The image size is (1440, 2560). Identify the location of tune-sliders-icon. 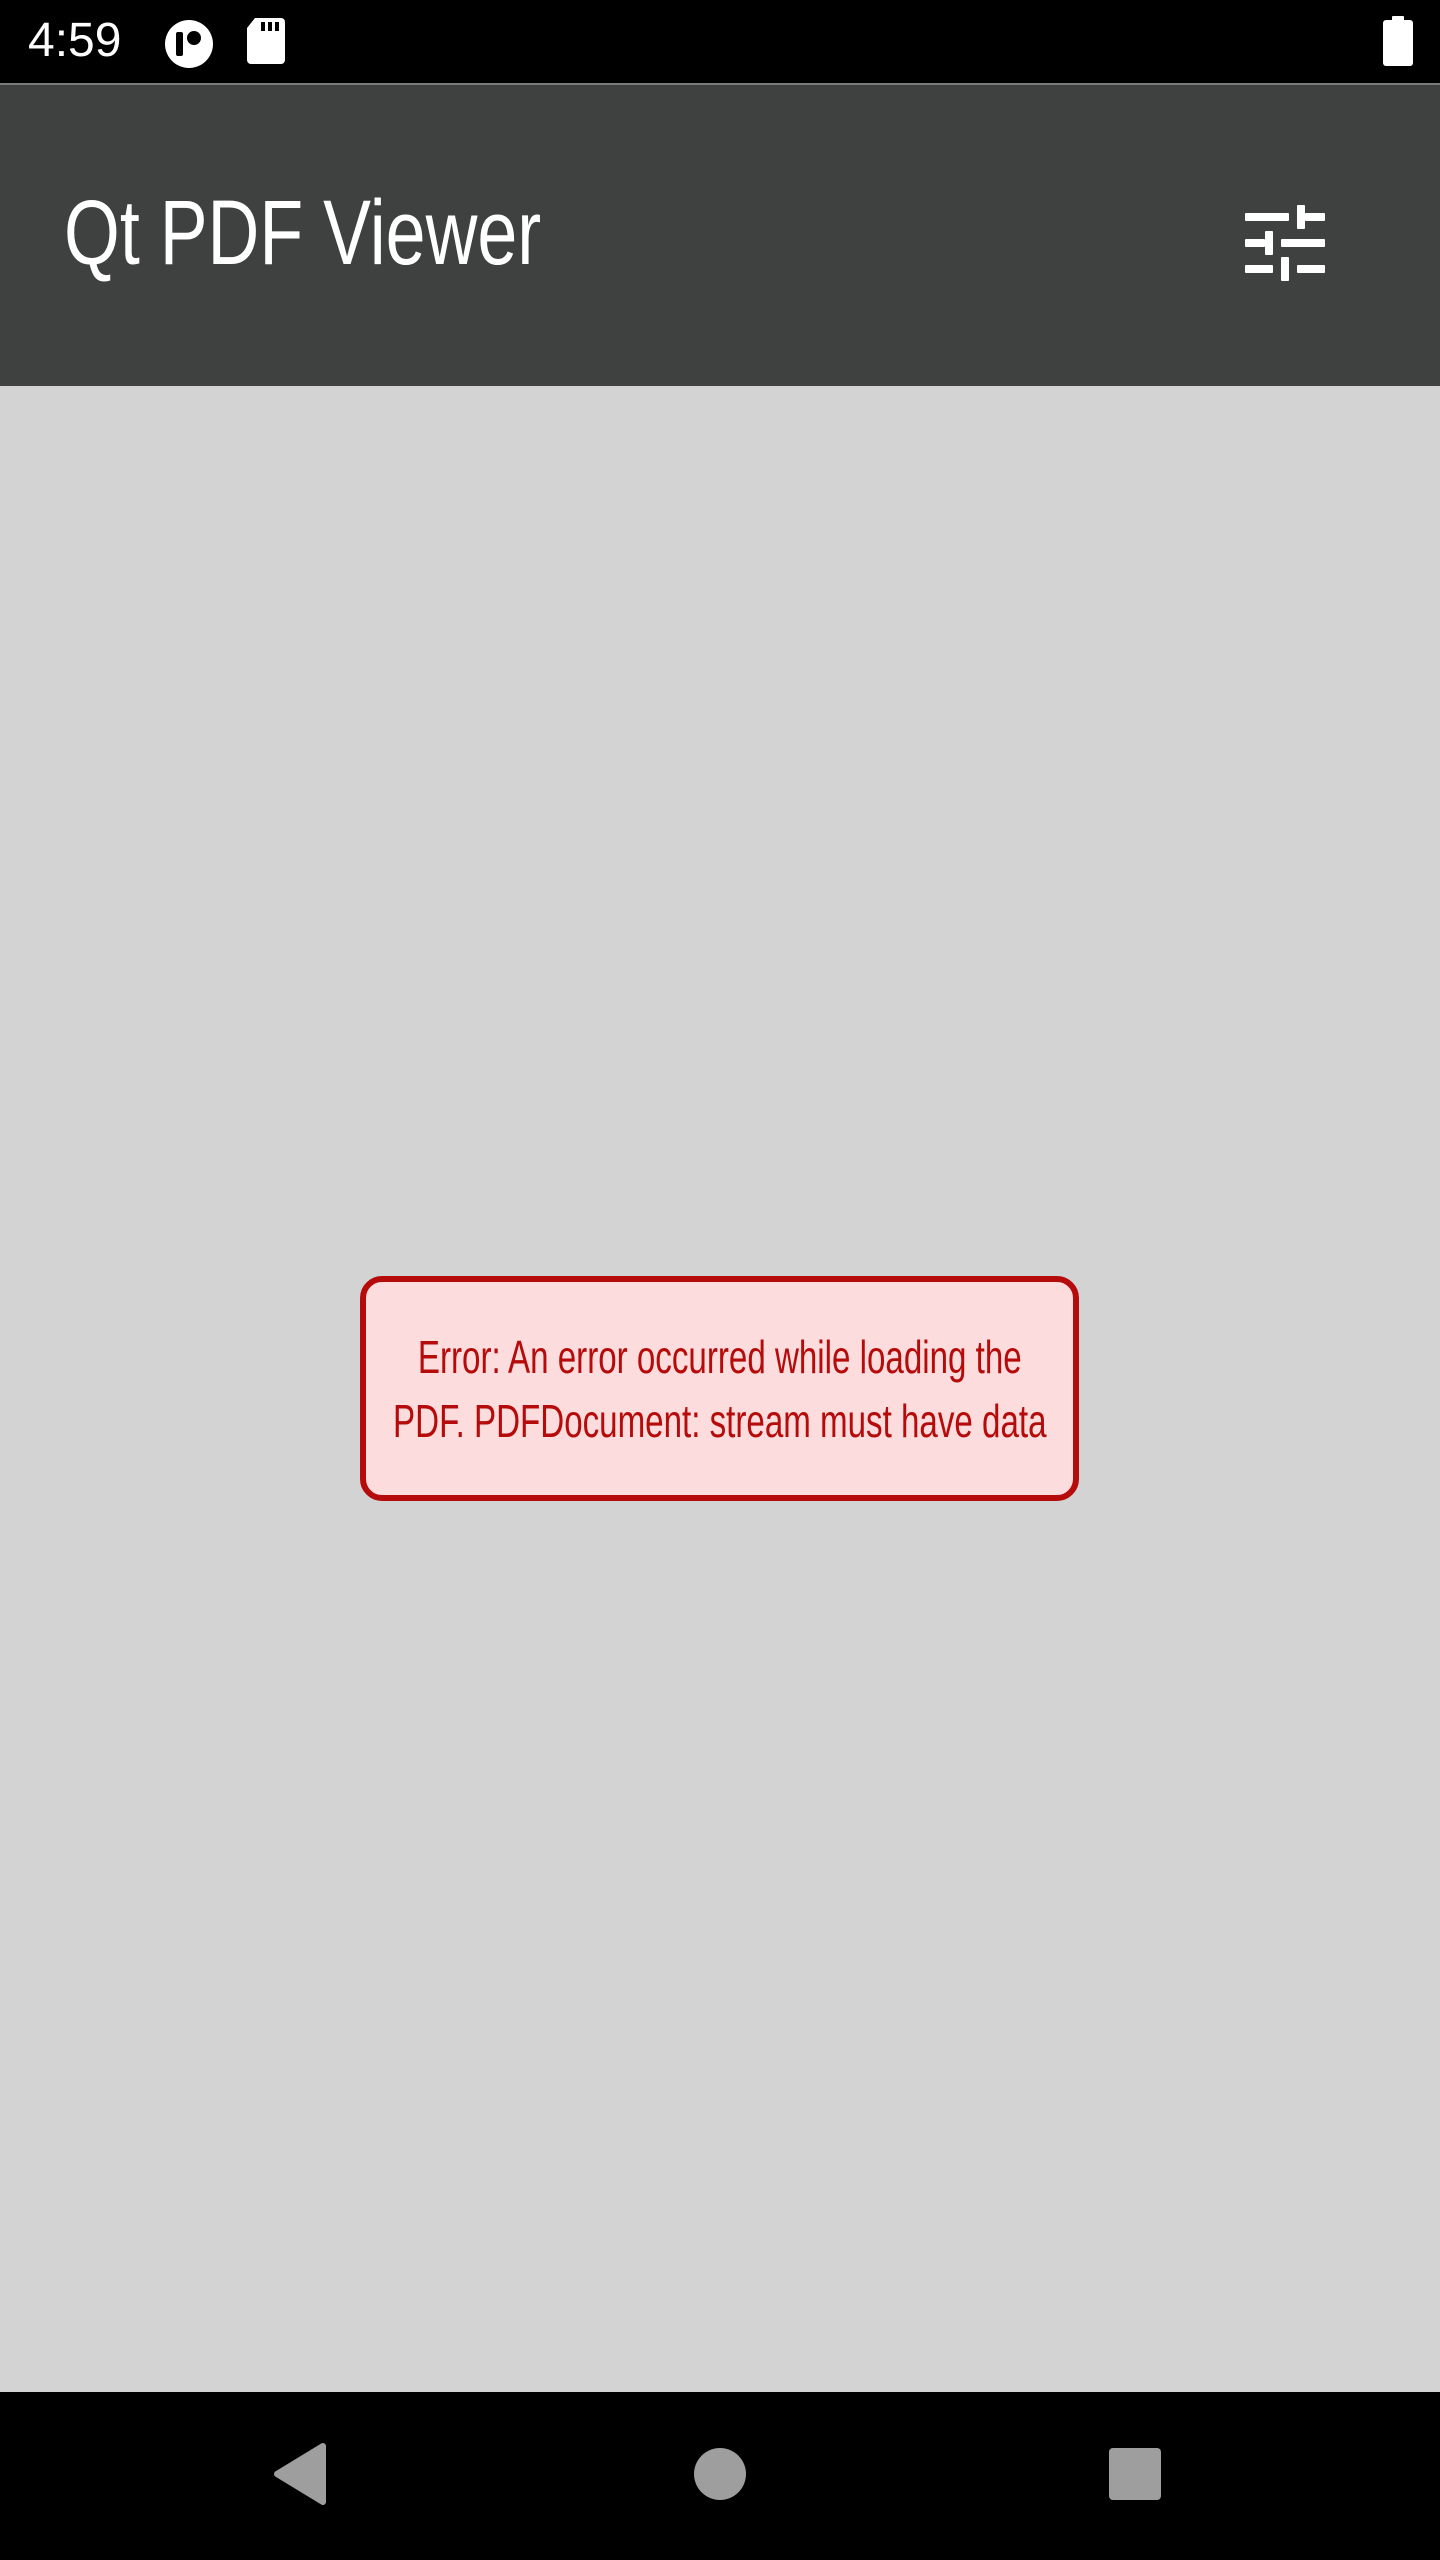
(1285, 245).